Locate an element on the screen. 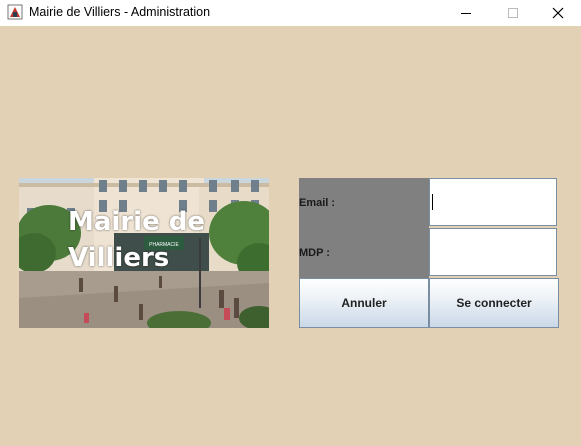 The image size is (581, 446). maximize-button is located at coordinates (513, 13).